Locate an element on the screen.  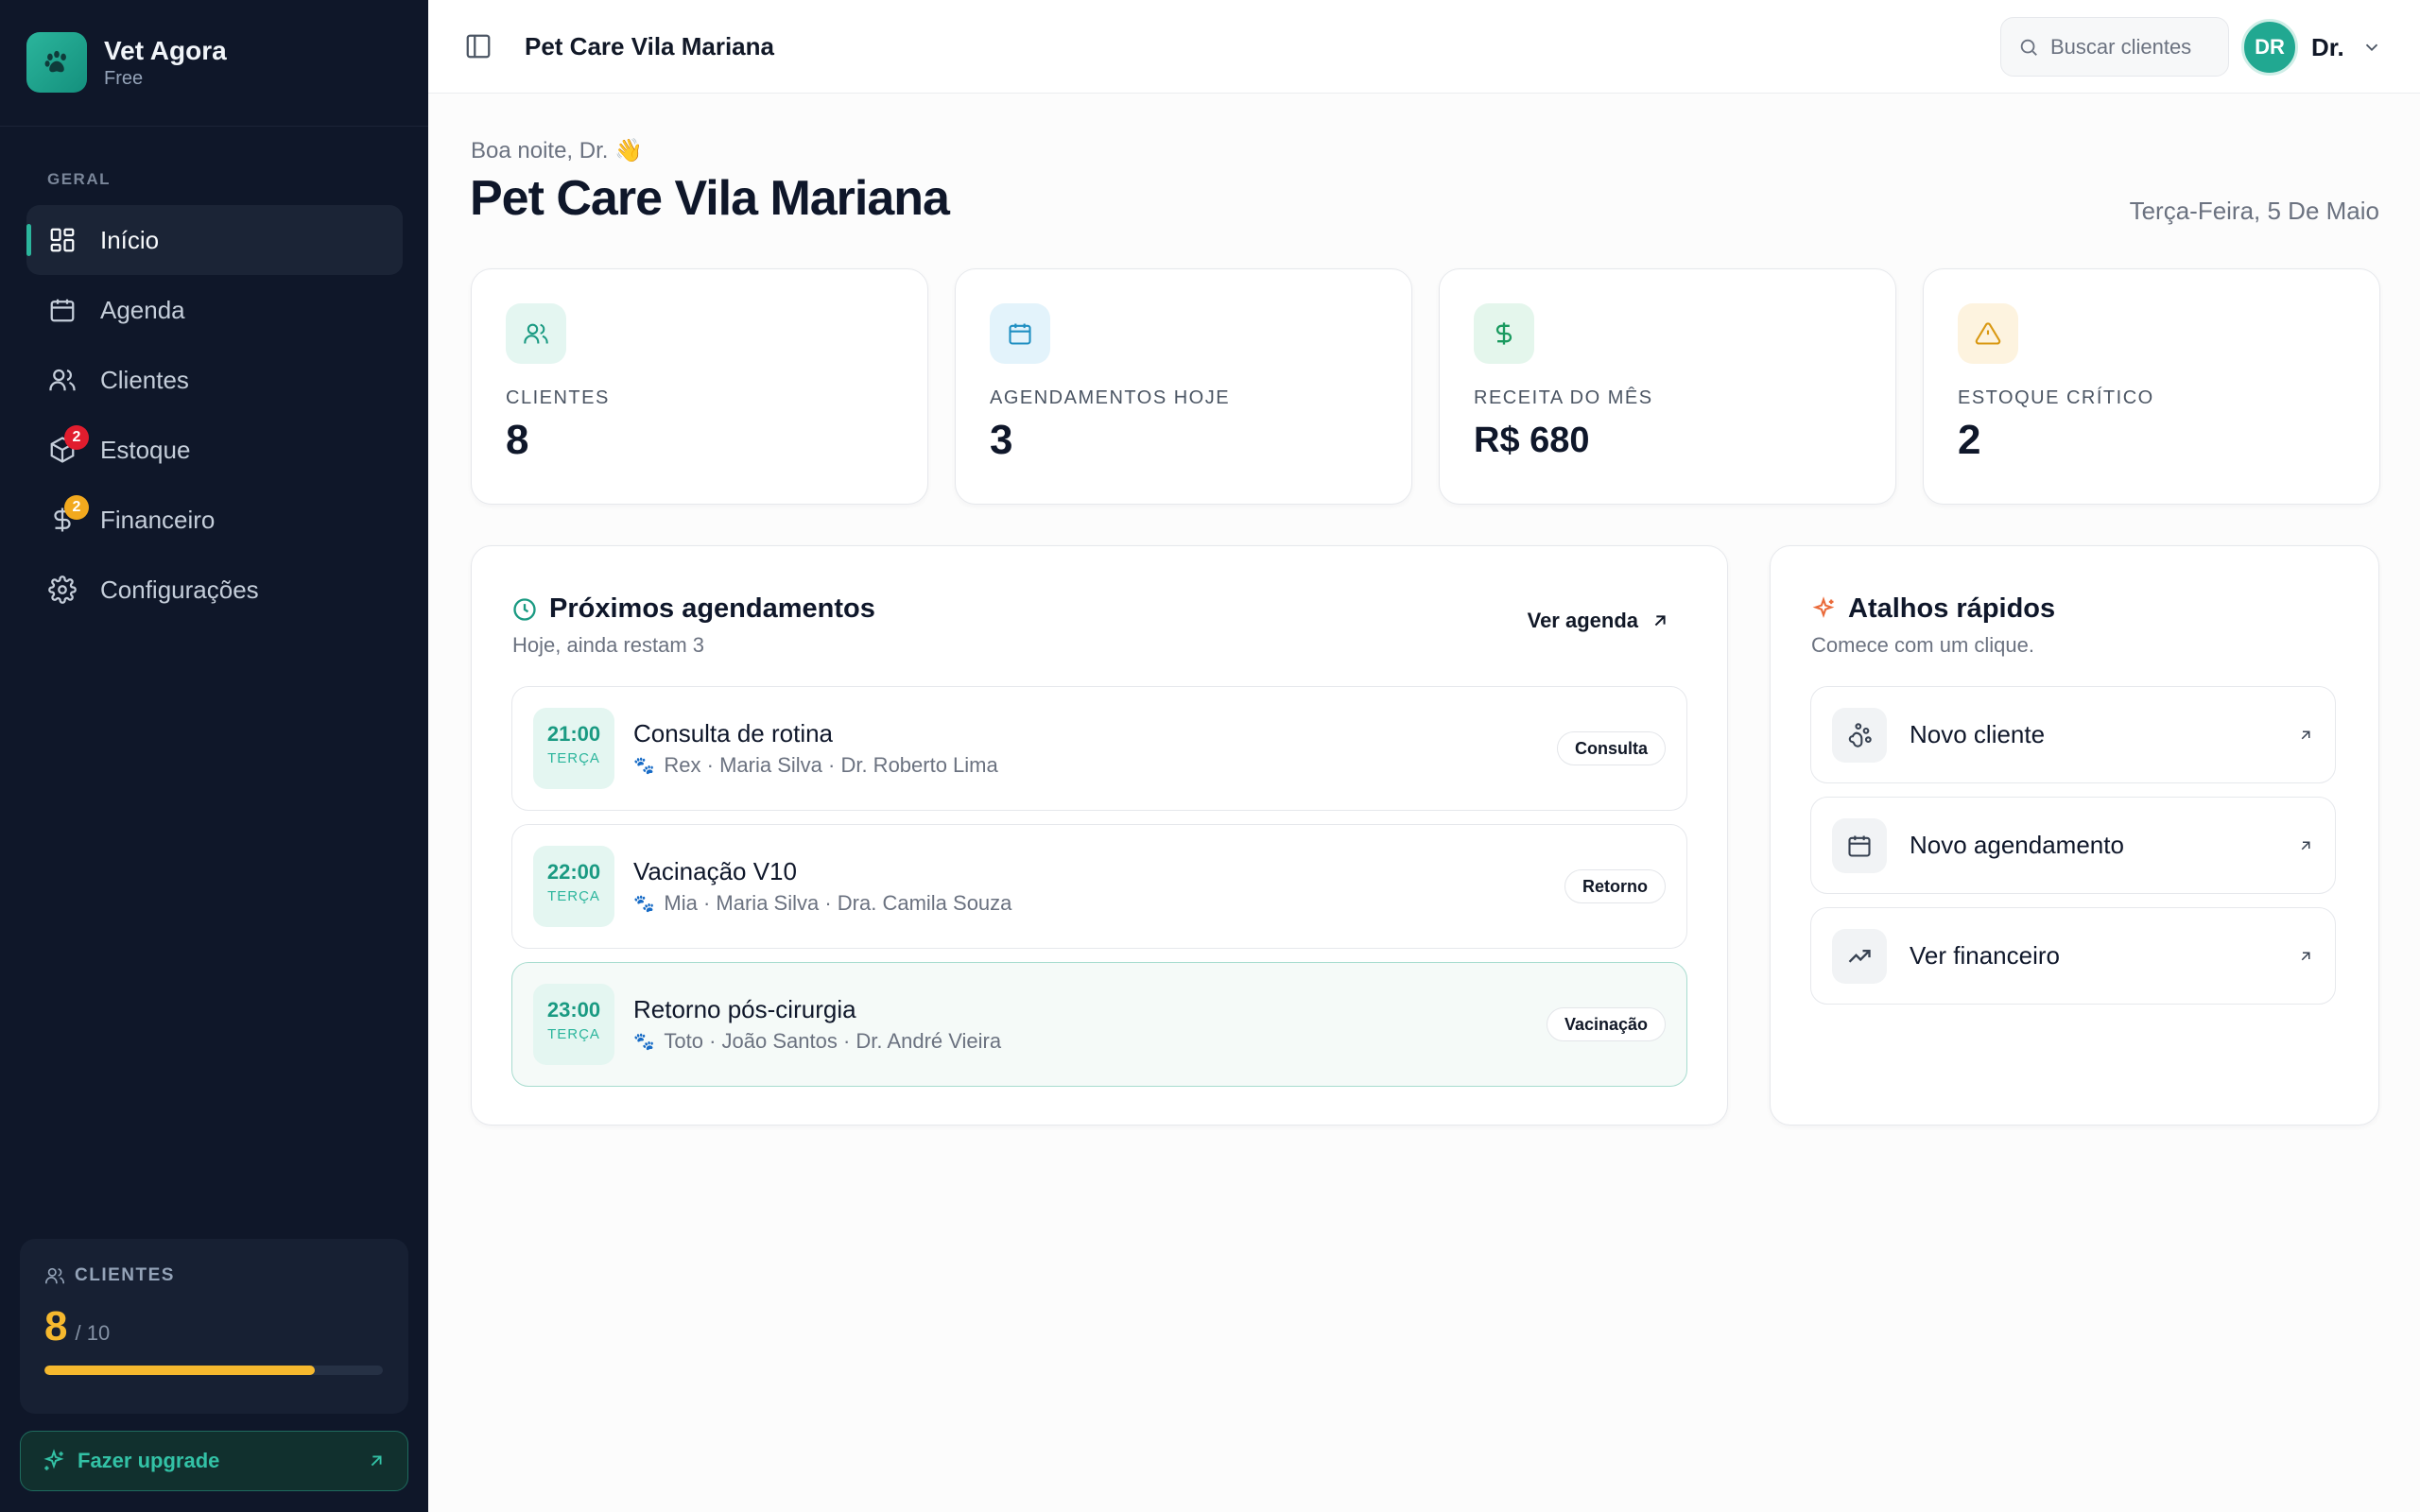
appointment-meta: Mia · Maria Silva · Dra. Camila Souza is located at coordinates (838, 903).